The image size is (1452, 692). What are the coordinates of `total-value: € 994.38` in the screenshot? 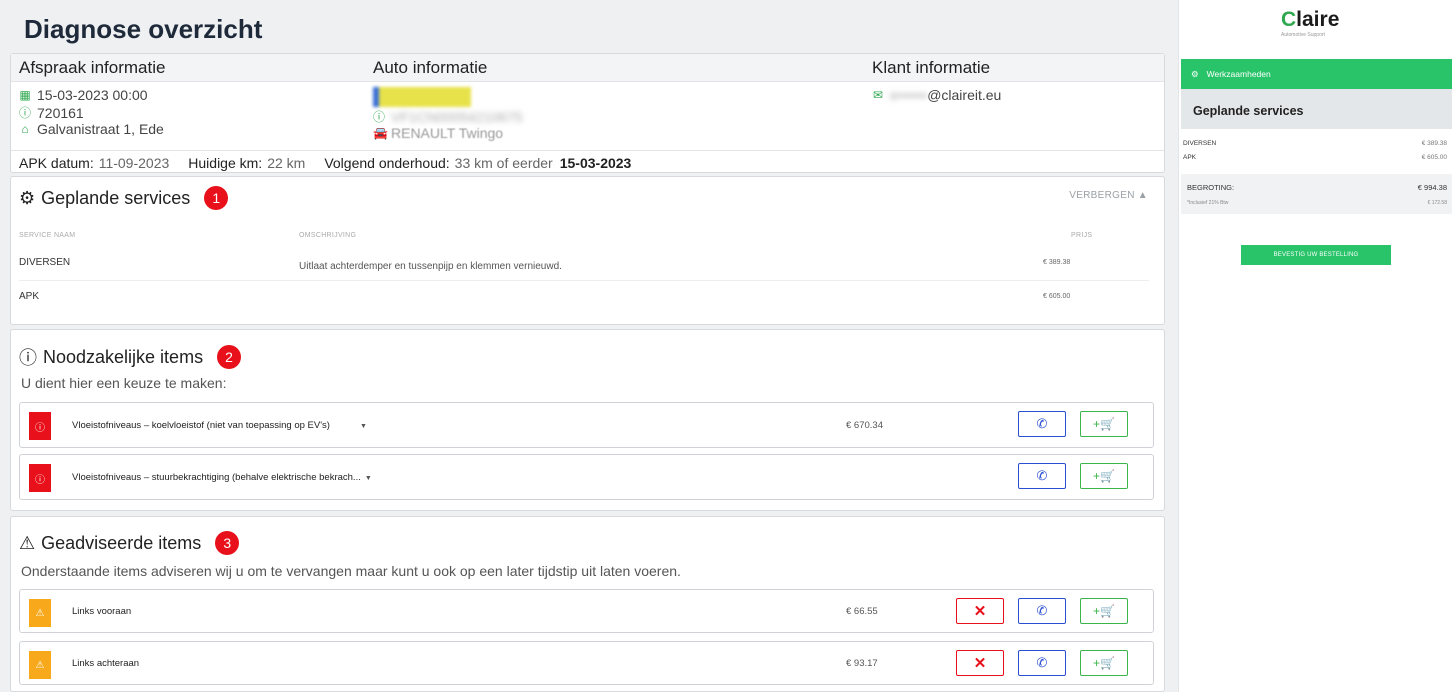 It's located at (1432, 187).